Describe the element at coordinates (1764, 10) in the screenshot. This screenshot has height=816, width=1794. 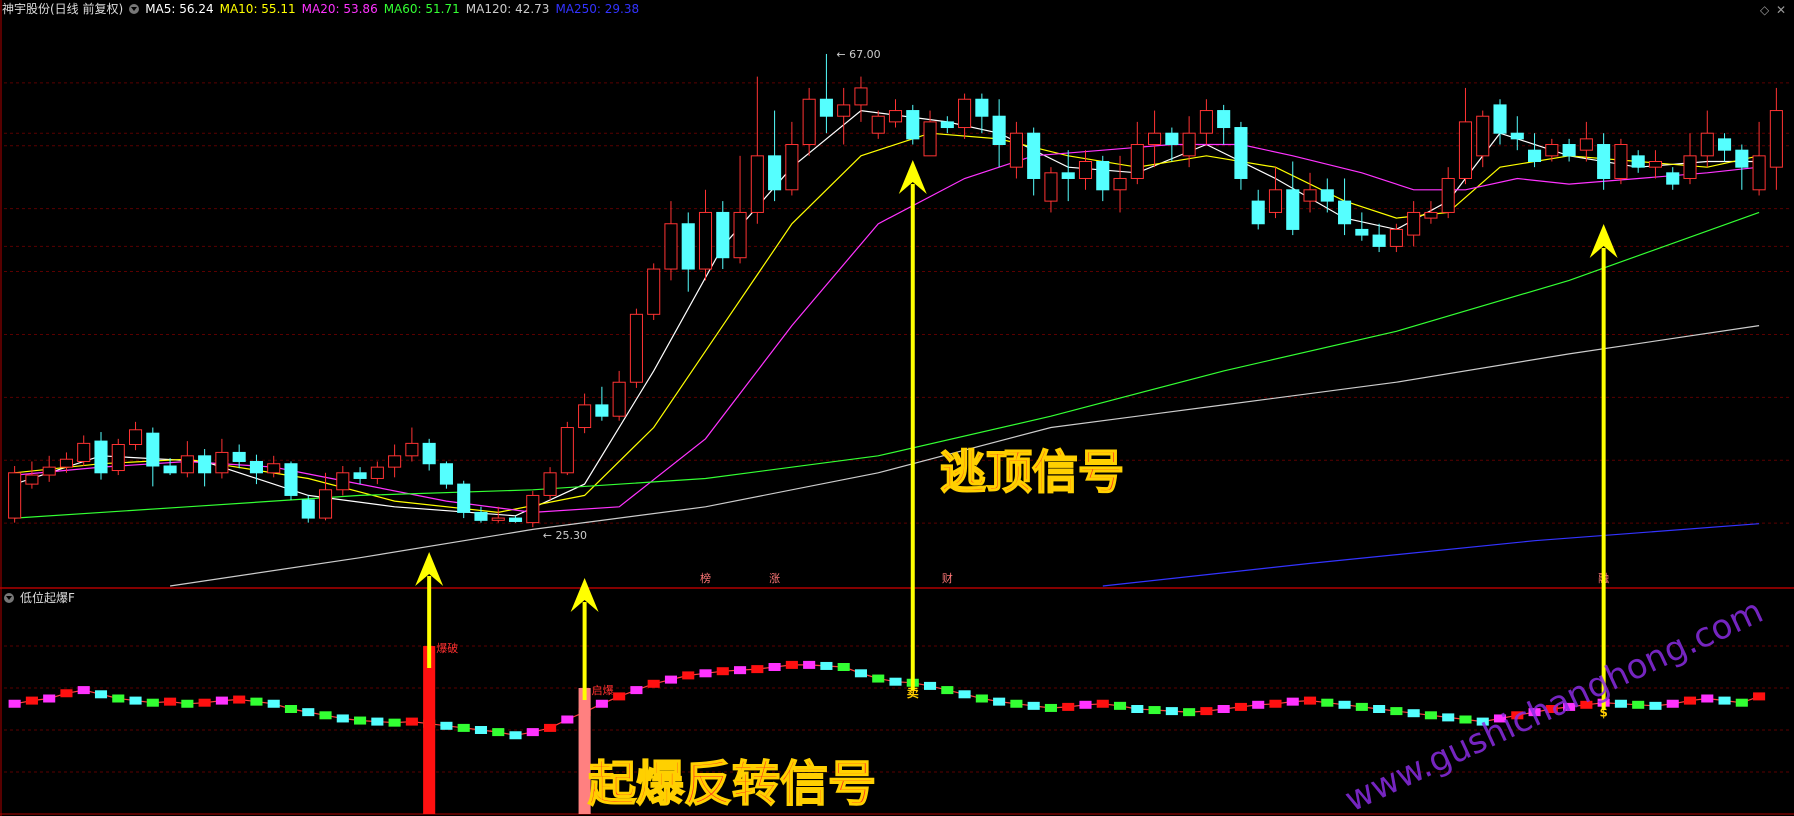
I see `diamond-icon: ◇` at that location.